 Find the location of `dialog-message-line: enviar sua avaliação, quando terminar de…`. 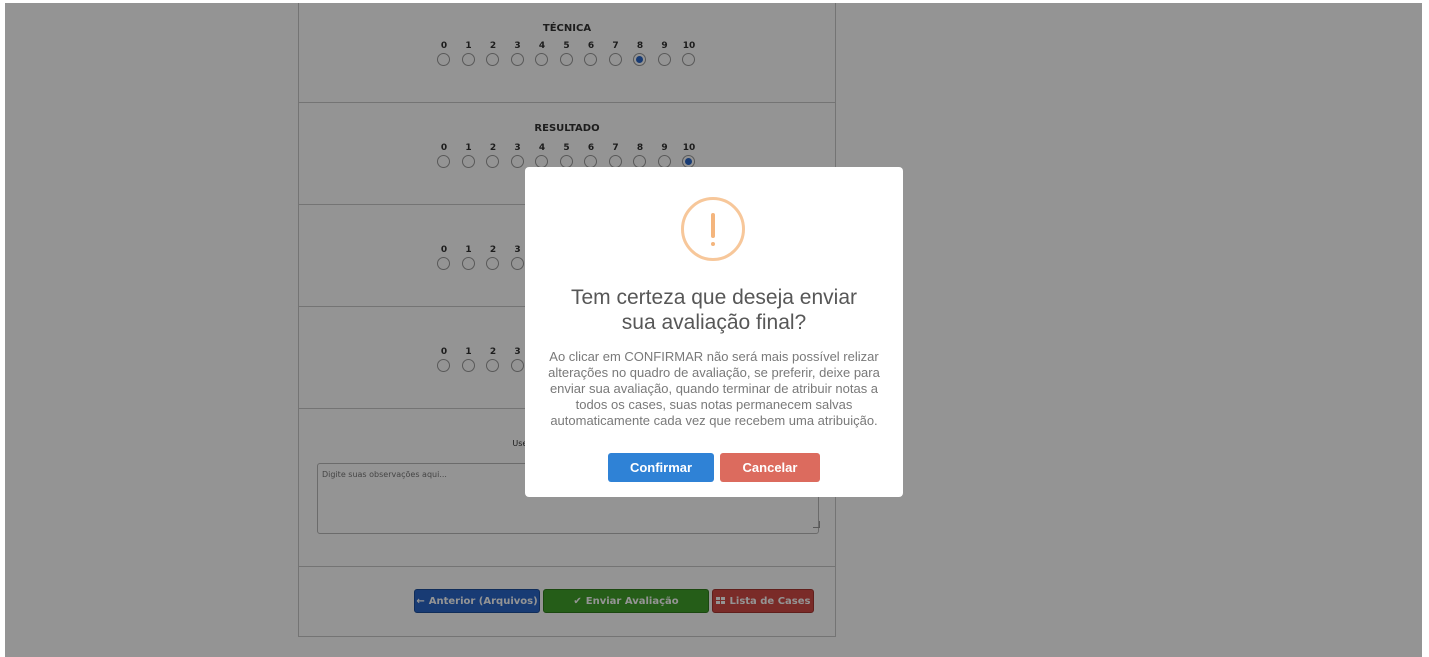

dialog-message-line: enviar sua avaliação, quando terminar de… is located at coordinates (714, 388).